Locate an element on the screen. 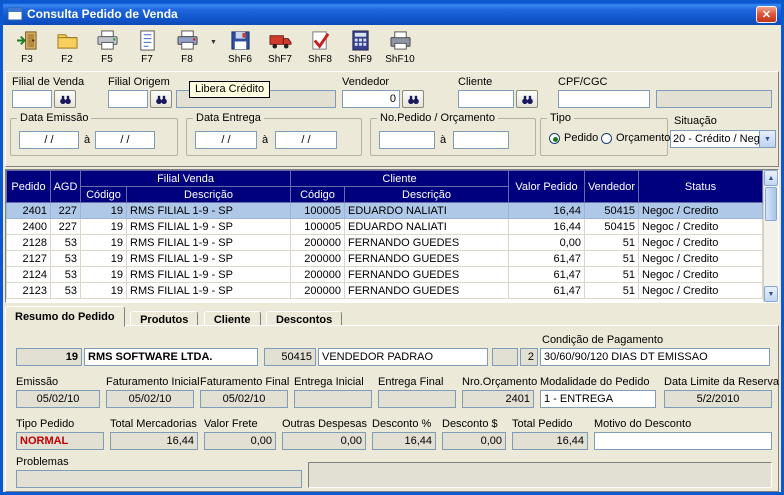 The width and height of the screenshot is (784, 495). delivery-button: ShF7 is located at coordinates (280, 47).